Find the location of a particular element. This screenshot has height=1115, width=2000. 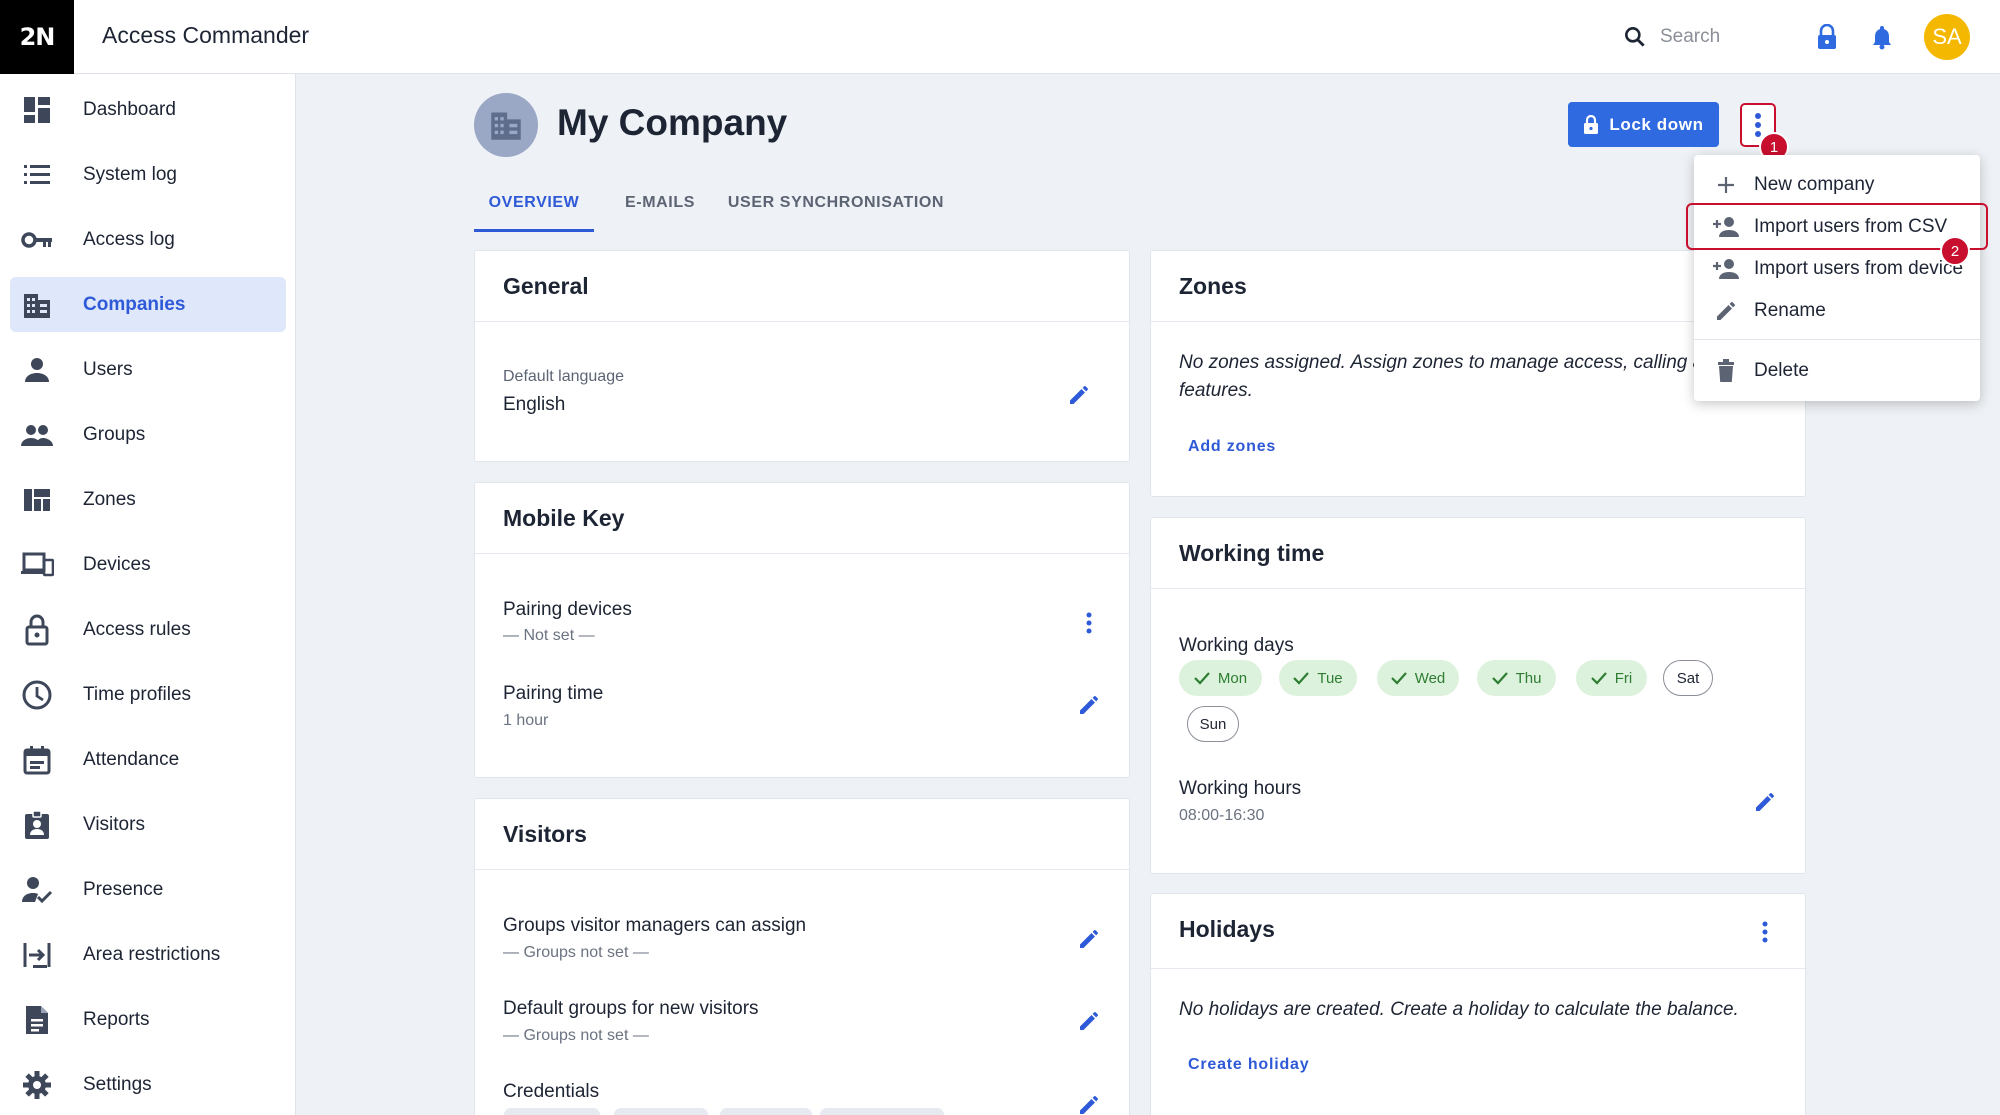

lock-status-icon is located at coordinates (1827, 37).